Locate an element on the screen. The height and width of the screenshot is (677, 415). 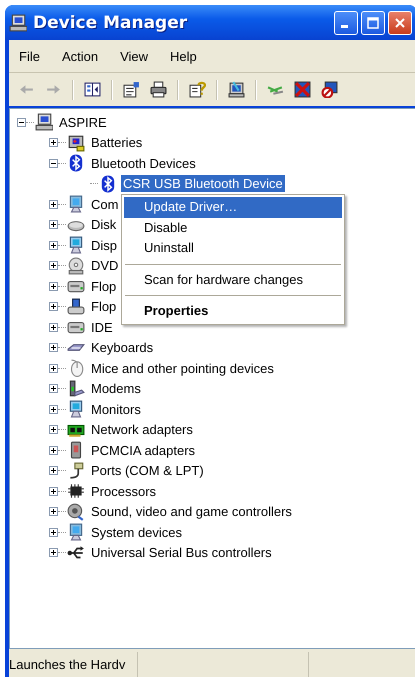
maximize-icon is located at coordinates (373, 22).